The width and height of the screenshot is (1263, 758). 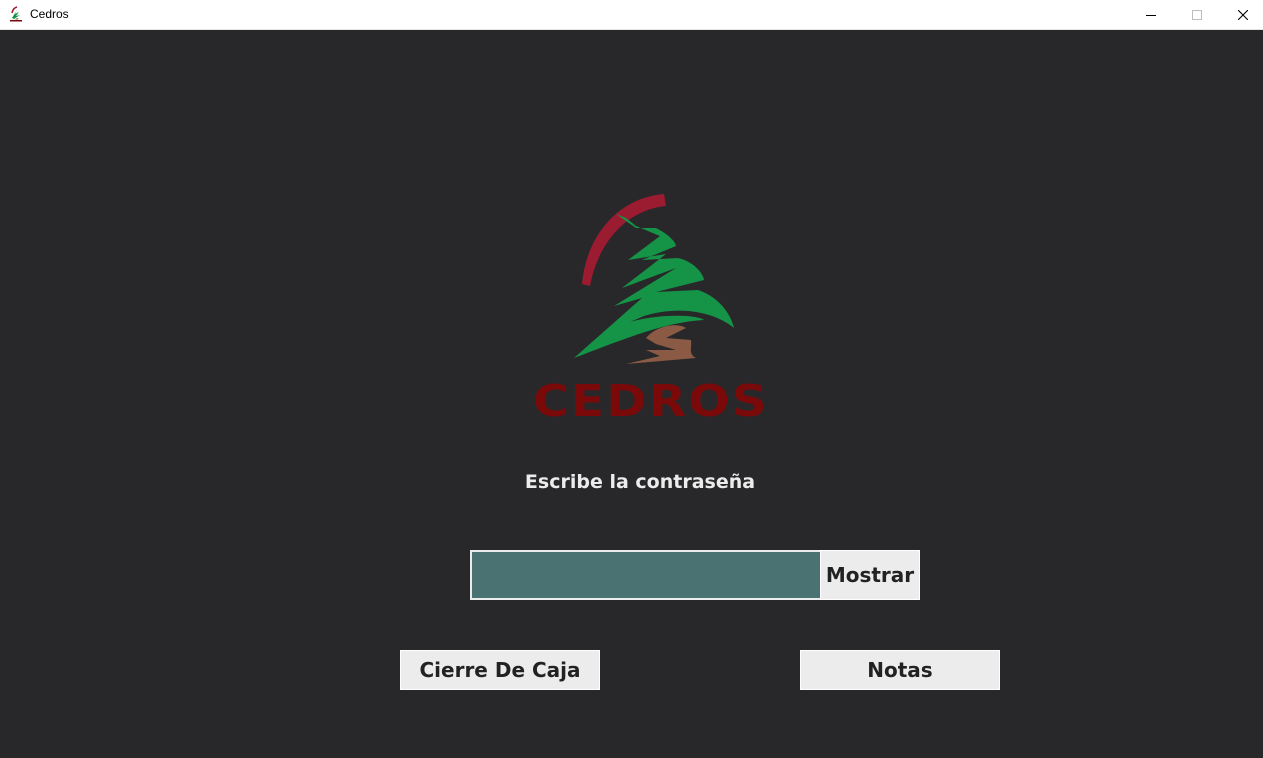 What do you see at coordinates (16, 14) in the screenshot?
I see `cedros-tree-icon` at bounding box center [16, 14].